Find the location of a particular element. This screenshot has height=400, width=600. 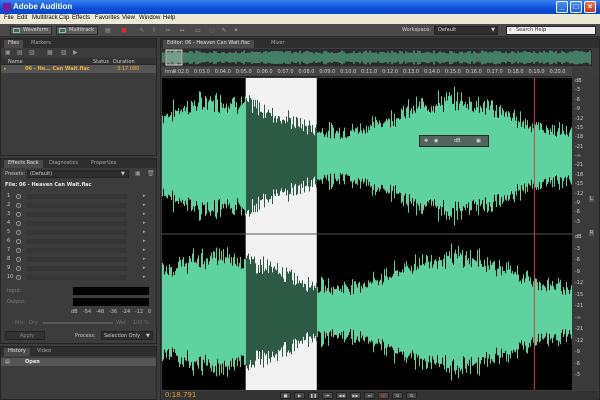

delete-preset-icon: 🗑 is located at coordinates (151, 174).